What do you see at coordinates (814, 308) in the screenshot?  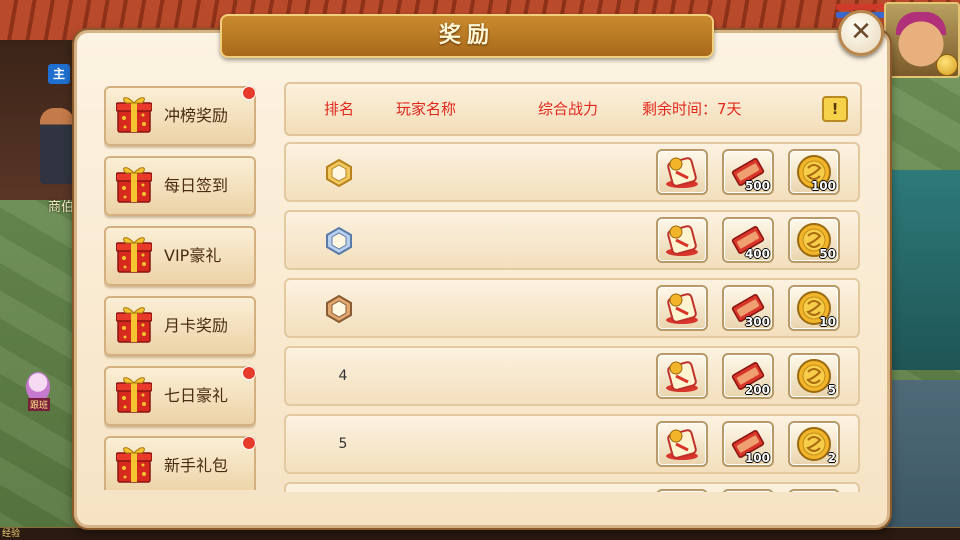 I see `reward-slot: 10` at bounding box center [814, 308].